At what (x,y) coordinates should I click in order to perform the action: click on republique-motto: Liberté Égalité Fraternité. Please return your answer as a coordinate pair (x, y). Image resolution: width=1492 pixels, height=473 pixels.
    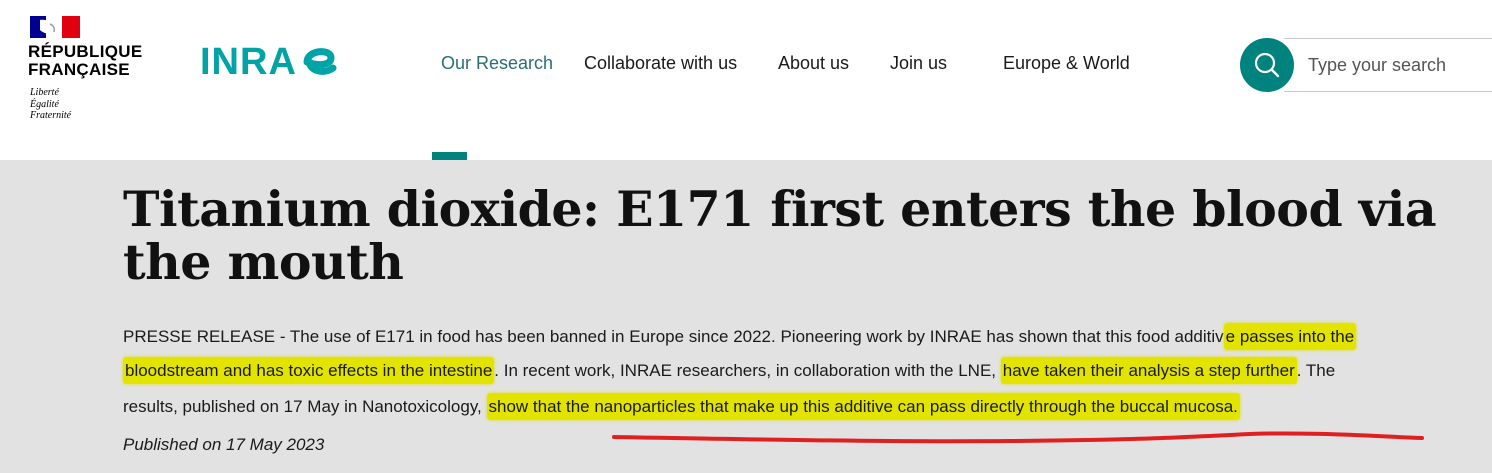
    Looking at the image, I should click on (50, 104).